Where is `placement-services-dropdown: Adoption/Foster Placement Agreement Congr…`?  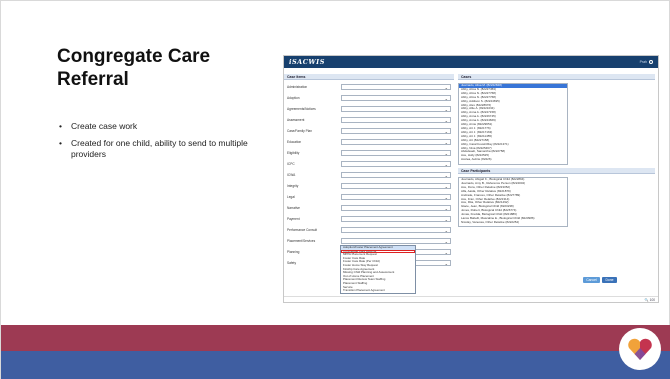 placement-services-dropdown: Adoption/Foster Placement Agreement Congr… is located at coordinates (378, 269).